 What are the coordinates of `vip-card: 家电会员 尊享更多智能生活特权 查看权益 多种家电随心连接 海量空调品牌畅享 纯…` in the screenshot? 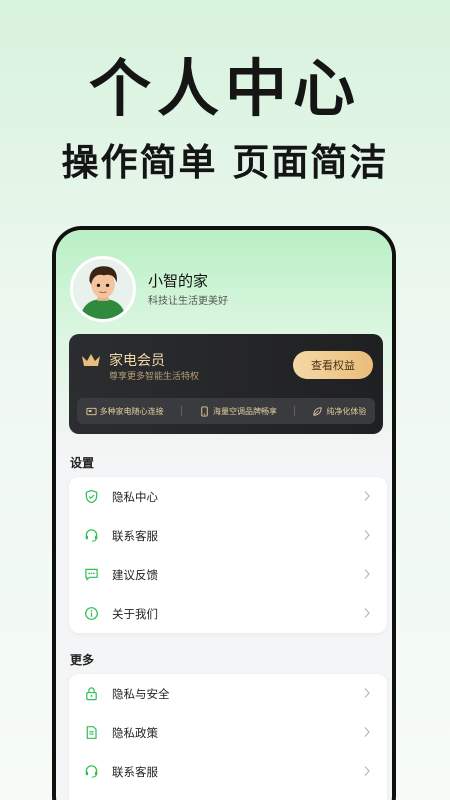 It's located at (226, 384).